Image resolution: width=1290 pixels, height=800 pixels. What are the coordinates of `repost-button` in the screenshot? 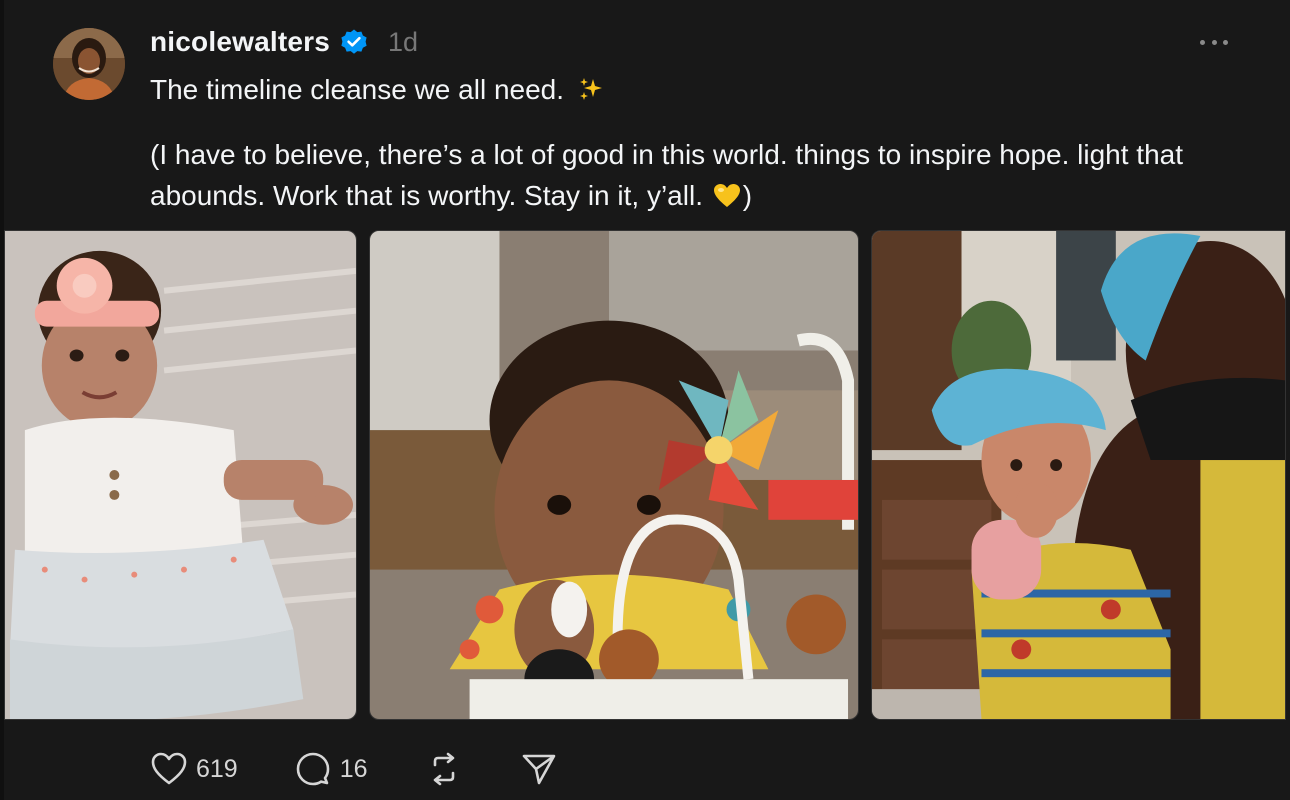 It's located at (444, 769).